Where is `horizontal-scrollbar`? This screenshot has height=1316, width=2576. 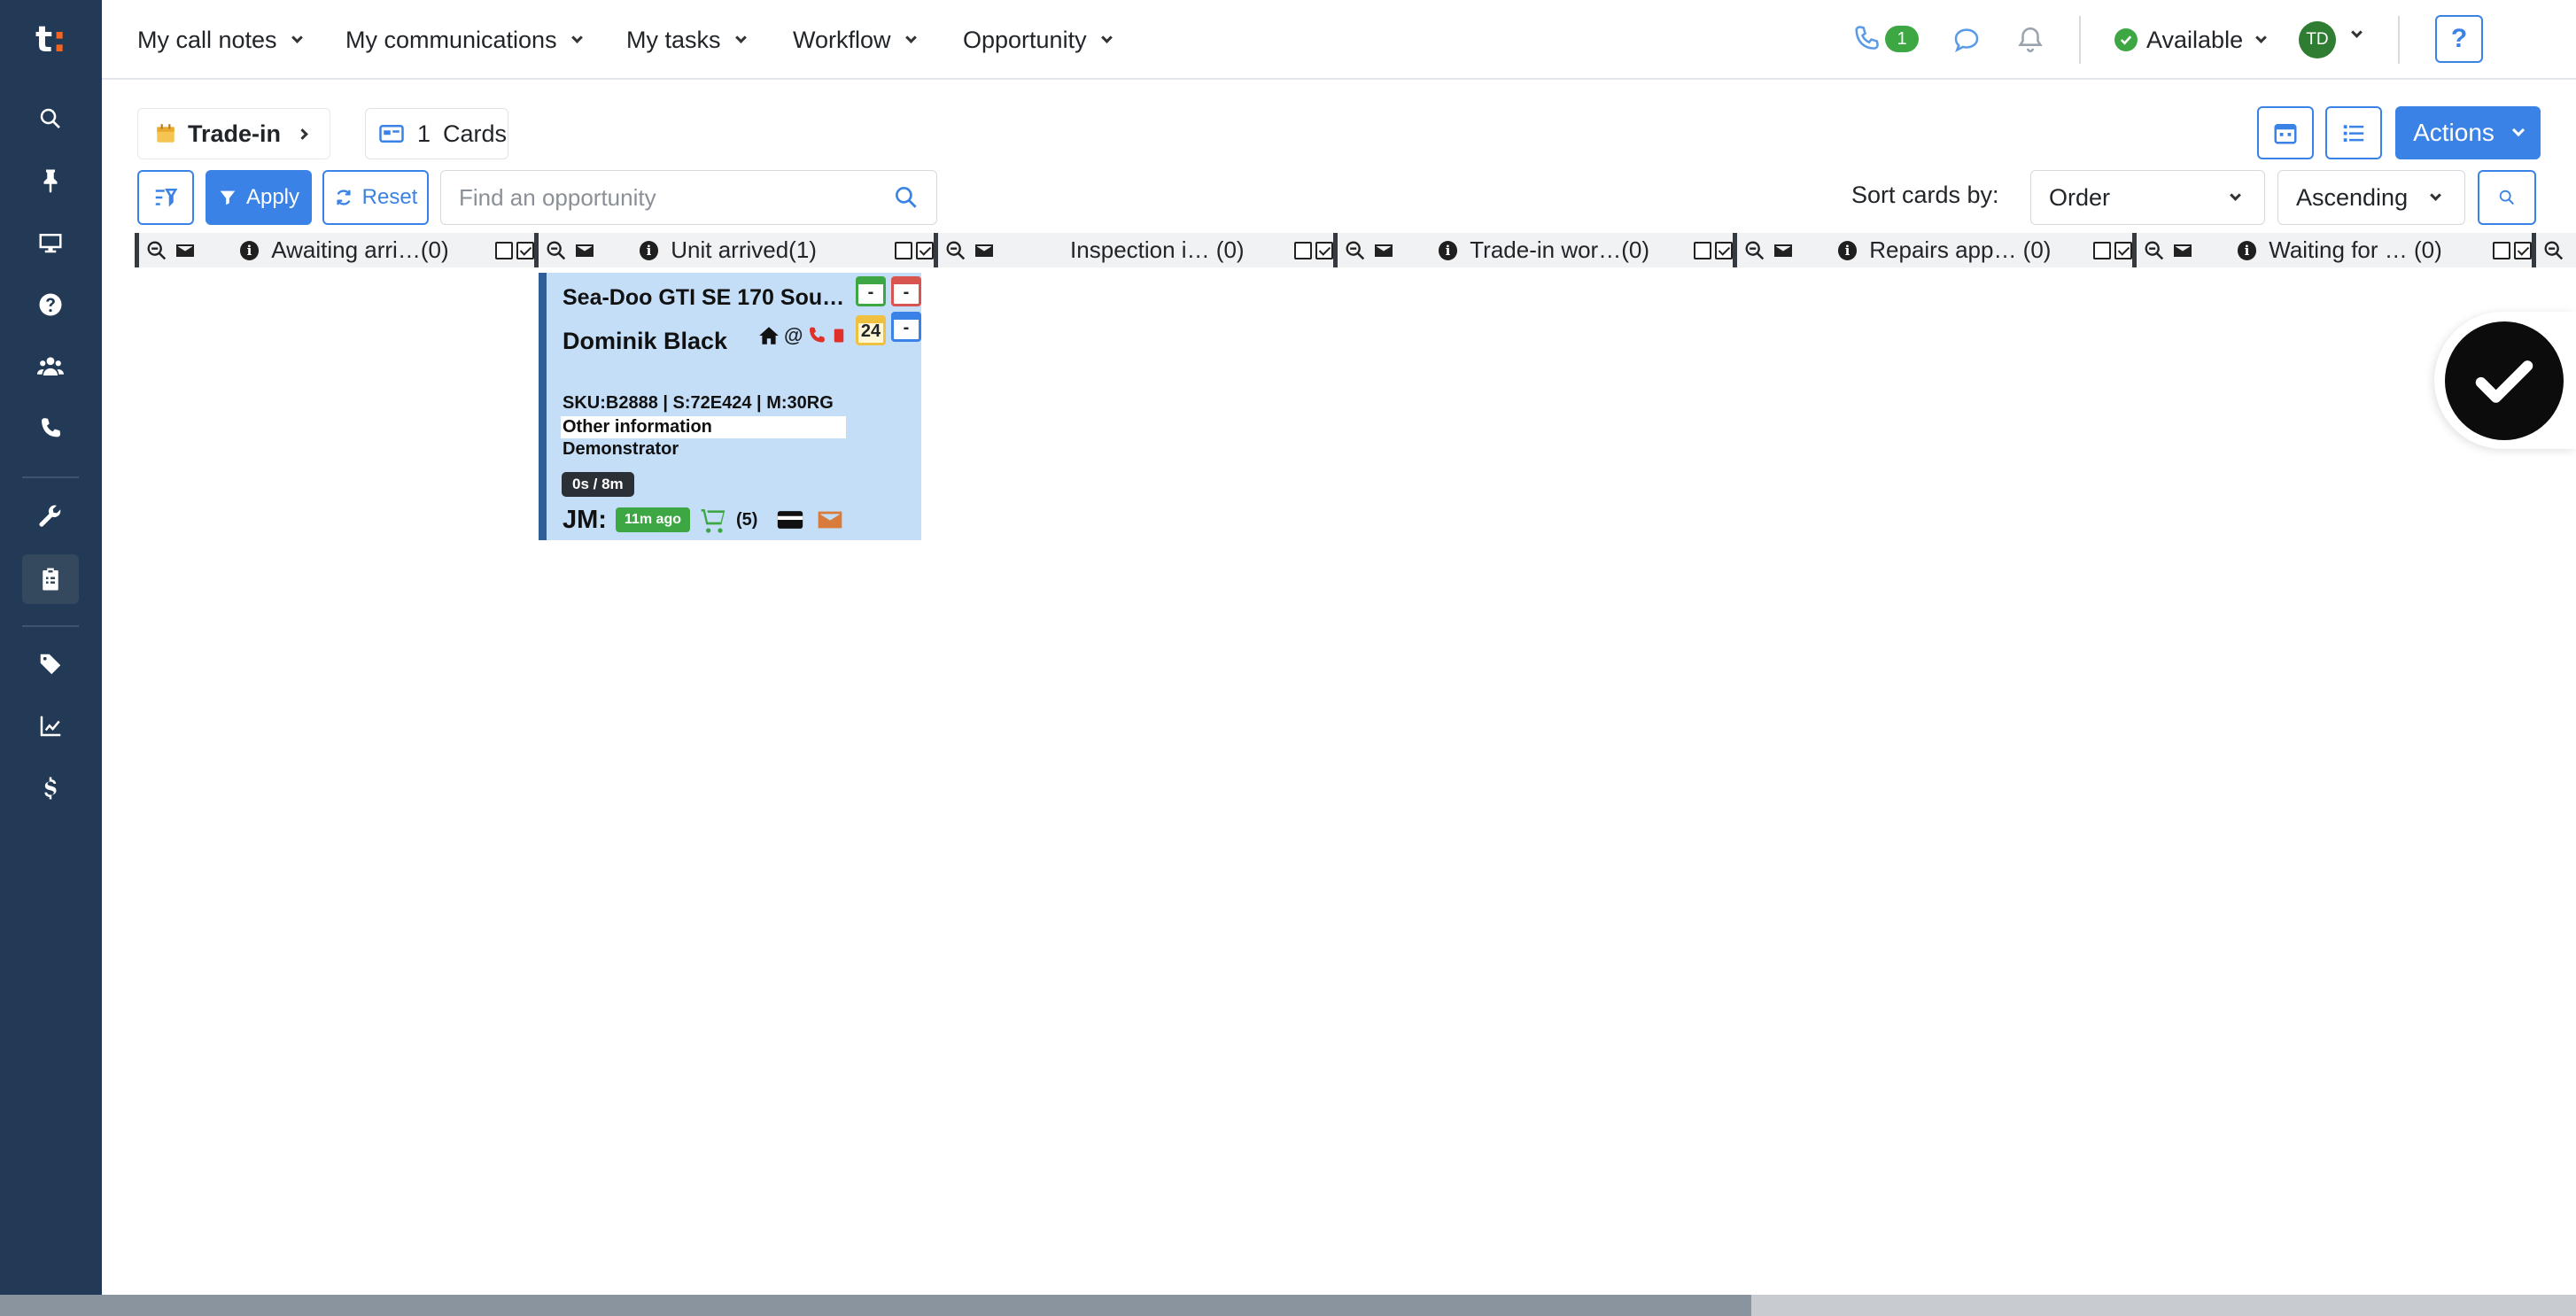
horizontal-scrollbar is located at coordinates (1288, 1305).